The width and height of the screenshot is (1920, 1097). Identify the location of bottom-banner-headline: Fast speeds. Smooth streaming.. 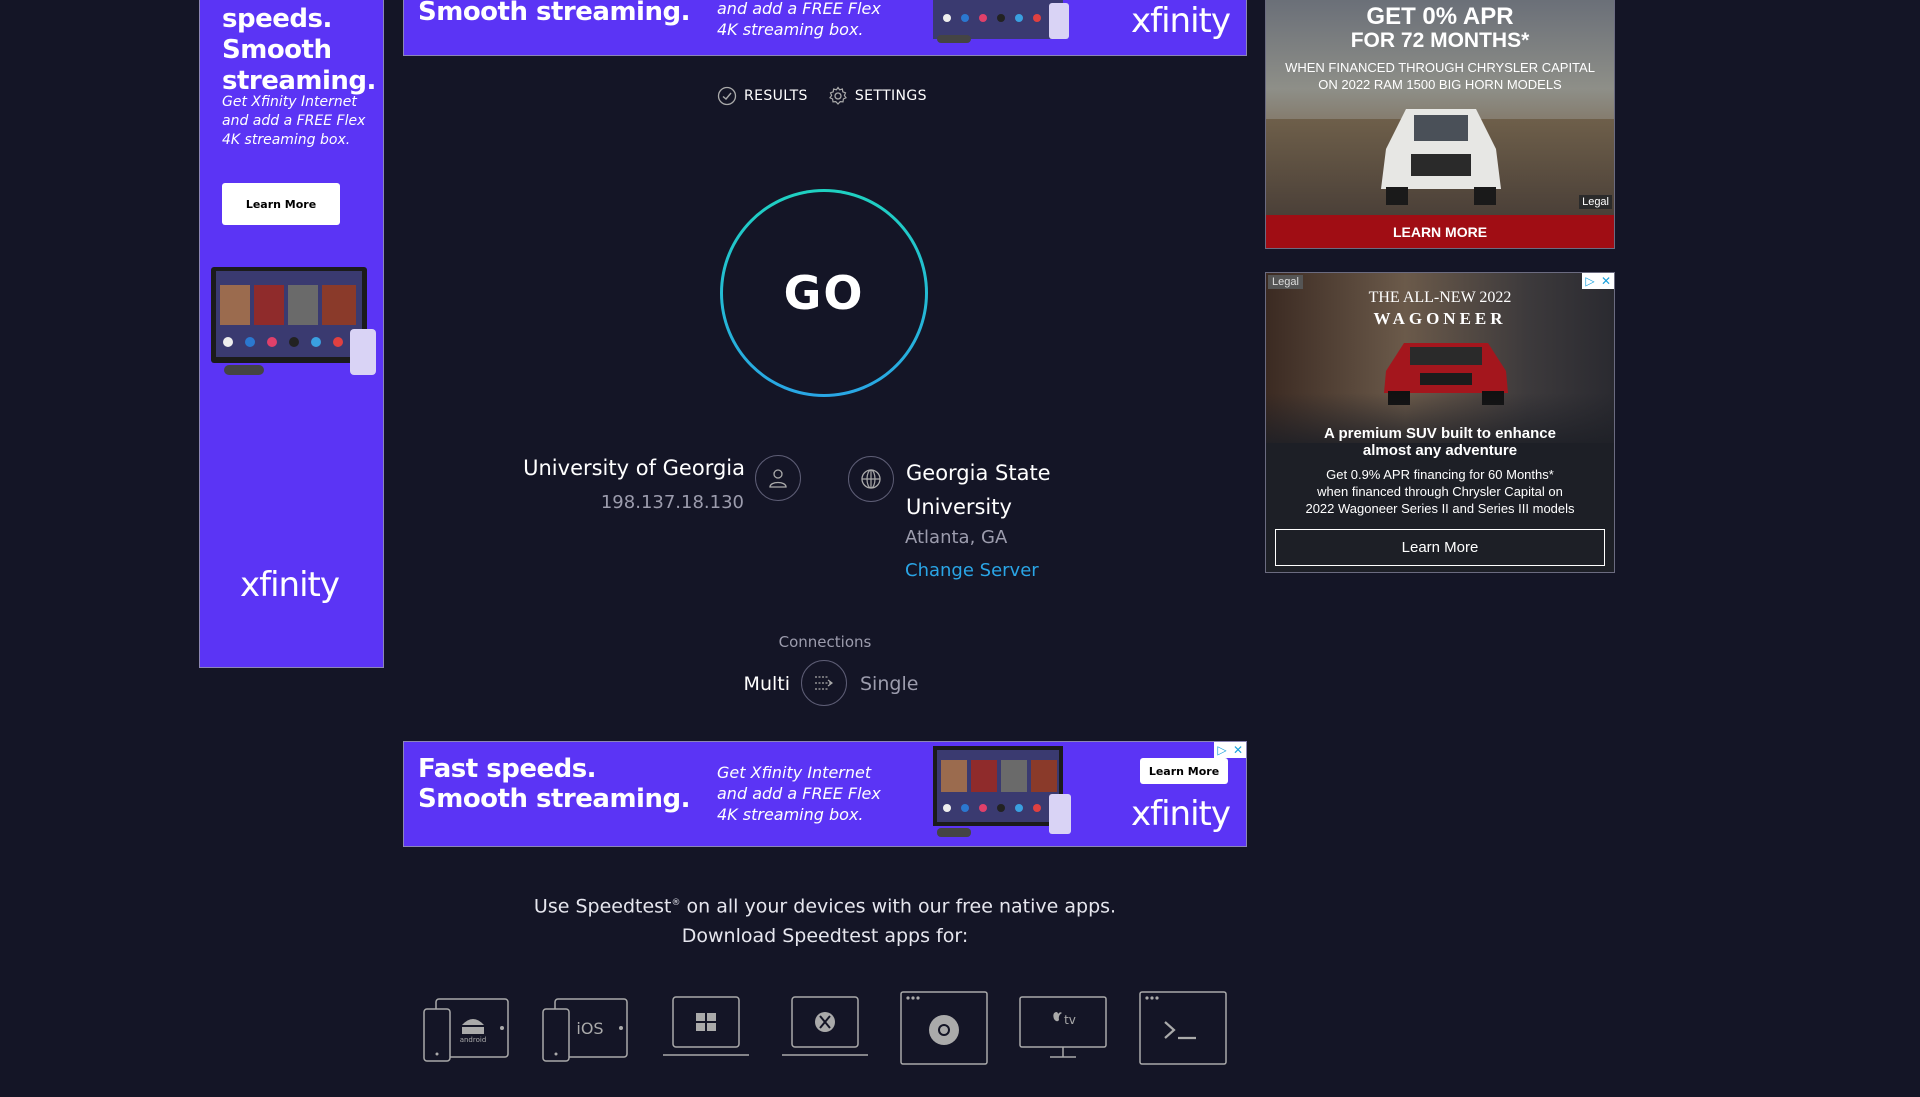
(554, 784).